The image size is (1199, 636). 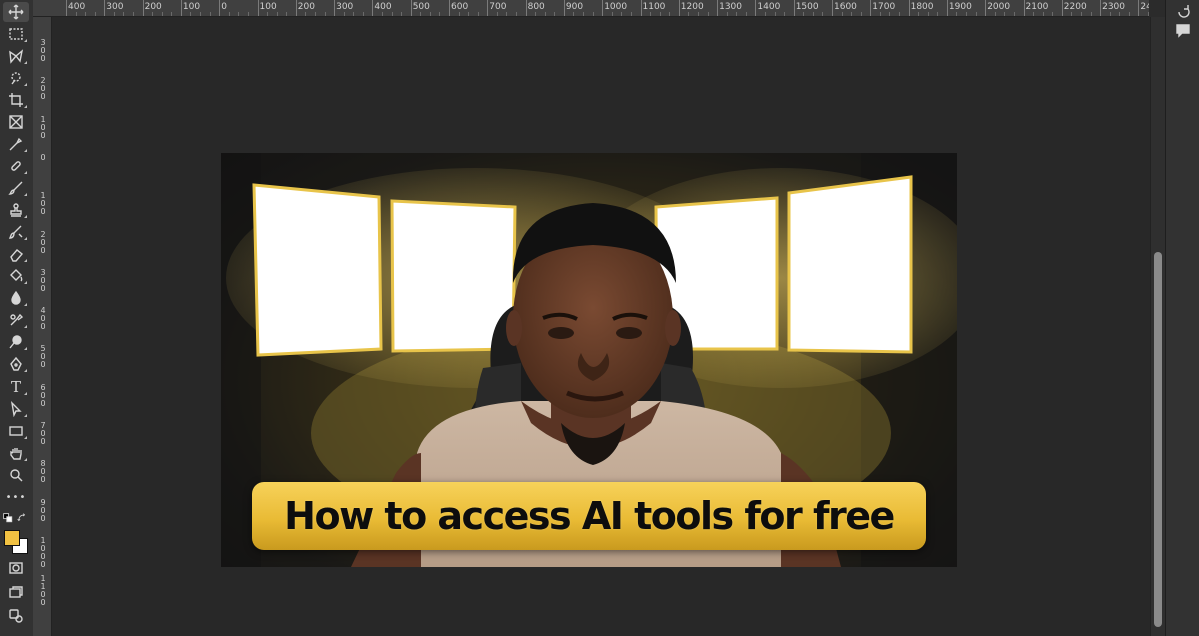 I want to click on type-icon: T, so click(x=16, y=387).